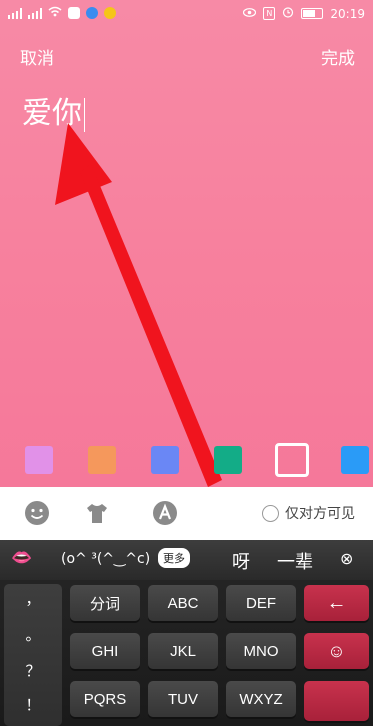 The image size is (373, 726). I want to click on font-icon, so click(165, 513).